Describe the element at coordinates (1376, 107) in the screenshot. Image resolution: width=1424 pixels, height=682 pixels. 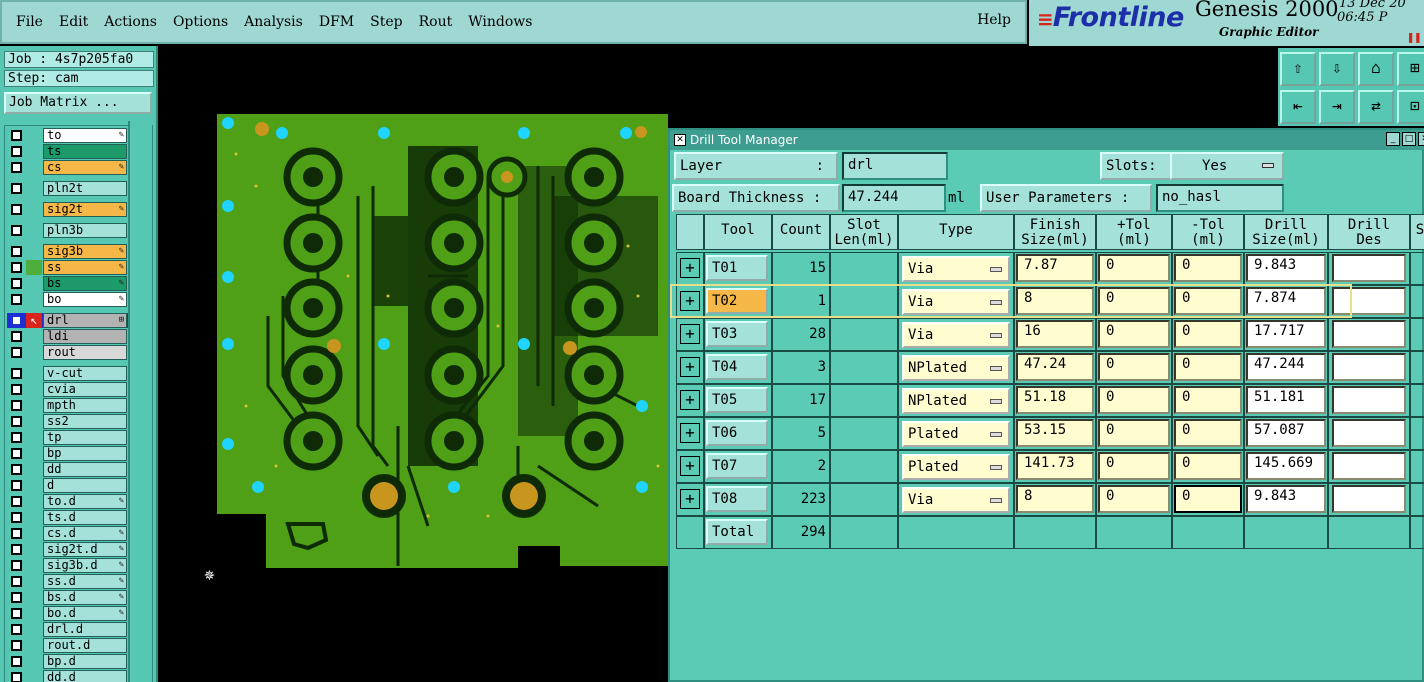
I see `swap-icon: ⇄` at that location.